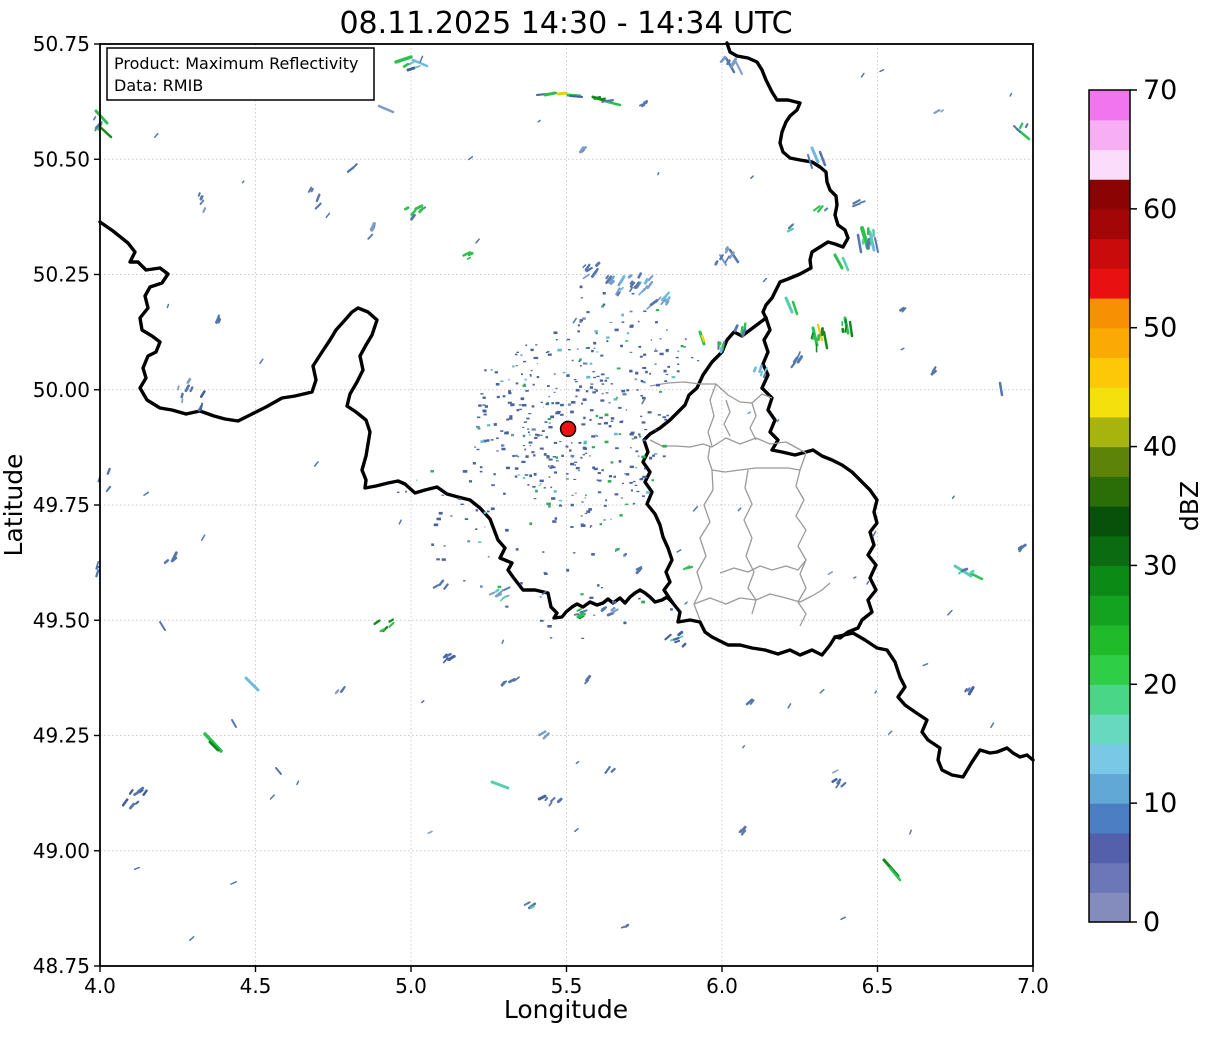 The image size is (1219, 1040). What do you see at coordinates (740, 504) in the screenshot?
I see `canton-borders` at bounding box center [740, 504].